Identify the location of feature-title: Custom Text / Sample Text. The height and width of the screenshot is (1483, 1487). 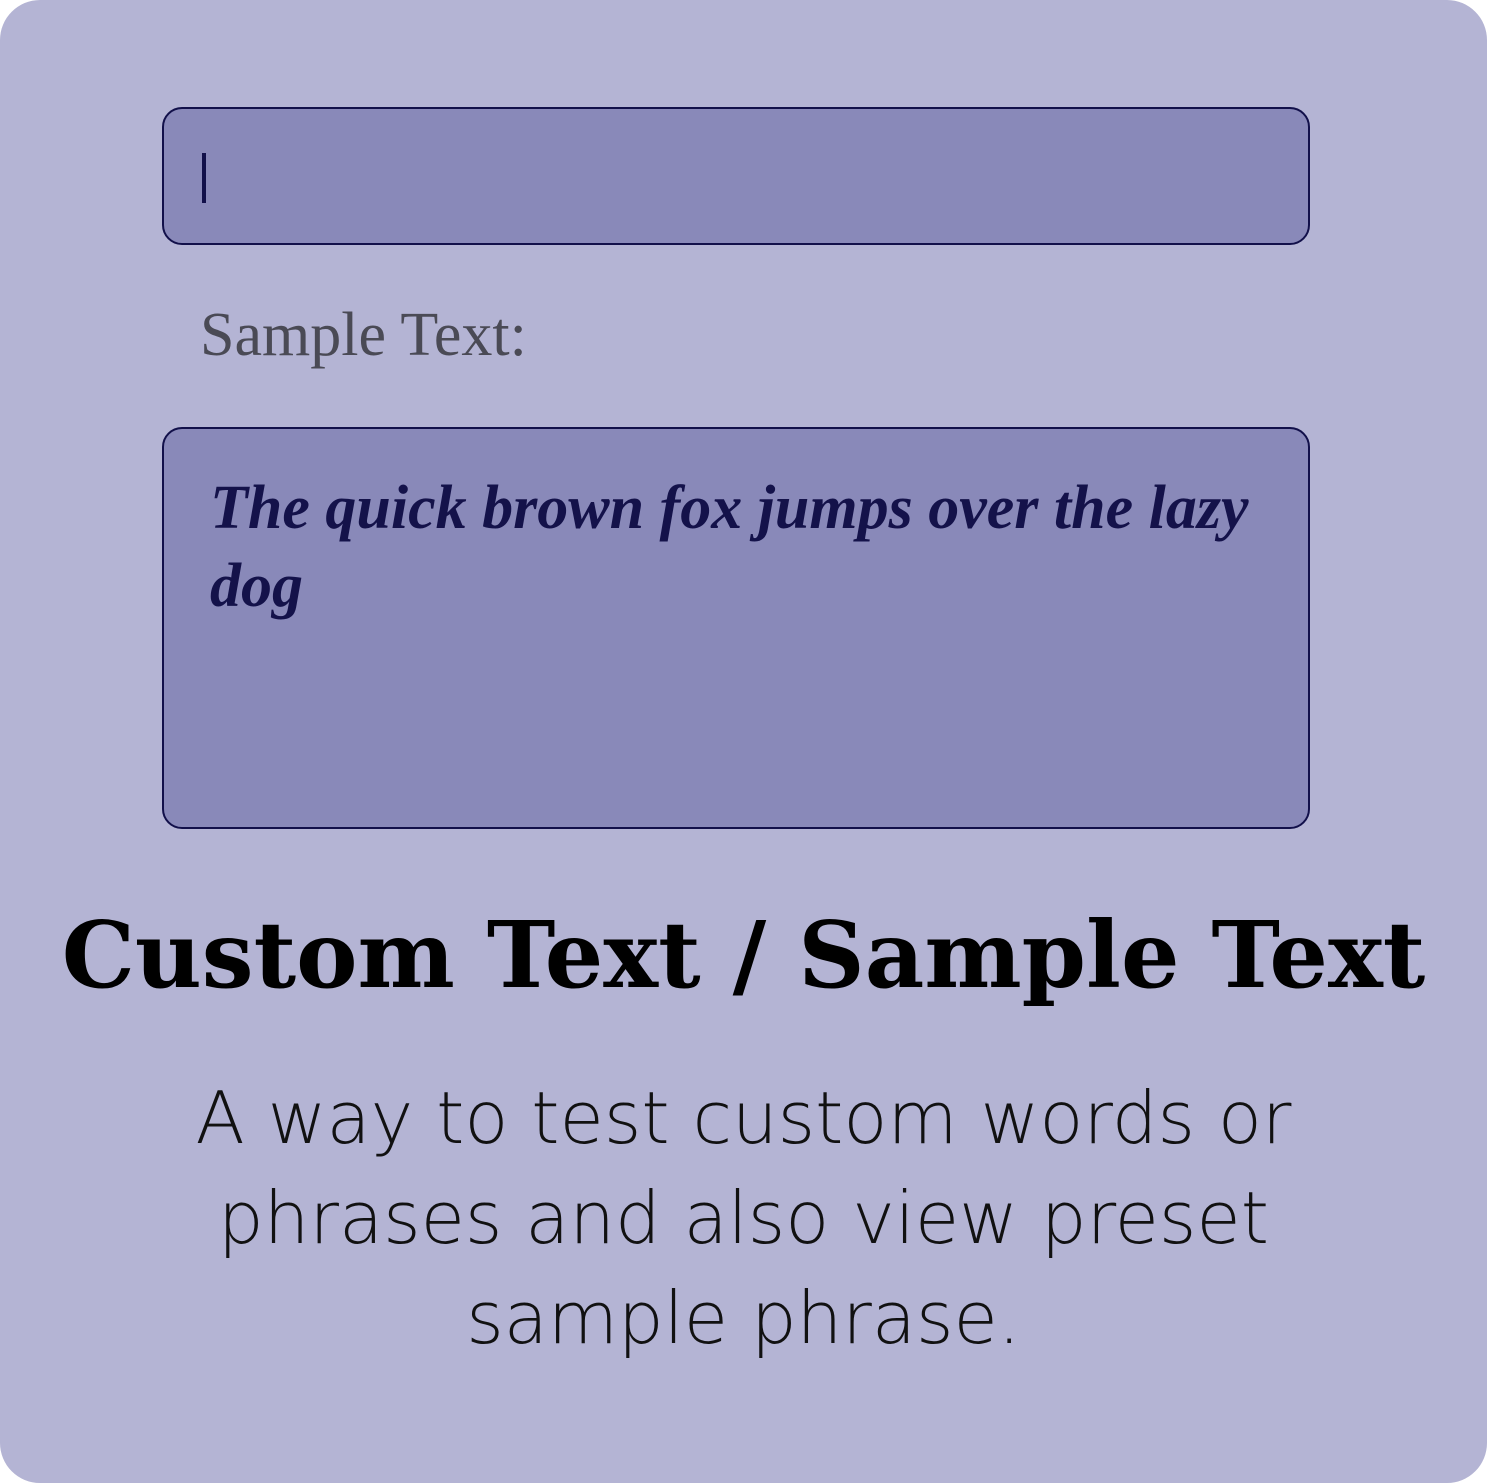
(743, 955).